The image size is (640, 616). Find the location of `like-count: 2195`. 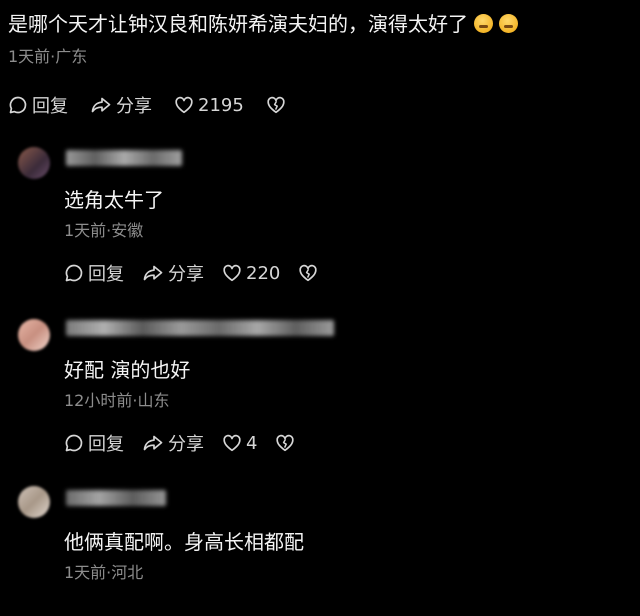

like-count: 2195 is located at coordinates (221, 105).